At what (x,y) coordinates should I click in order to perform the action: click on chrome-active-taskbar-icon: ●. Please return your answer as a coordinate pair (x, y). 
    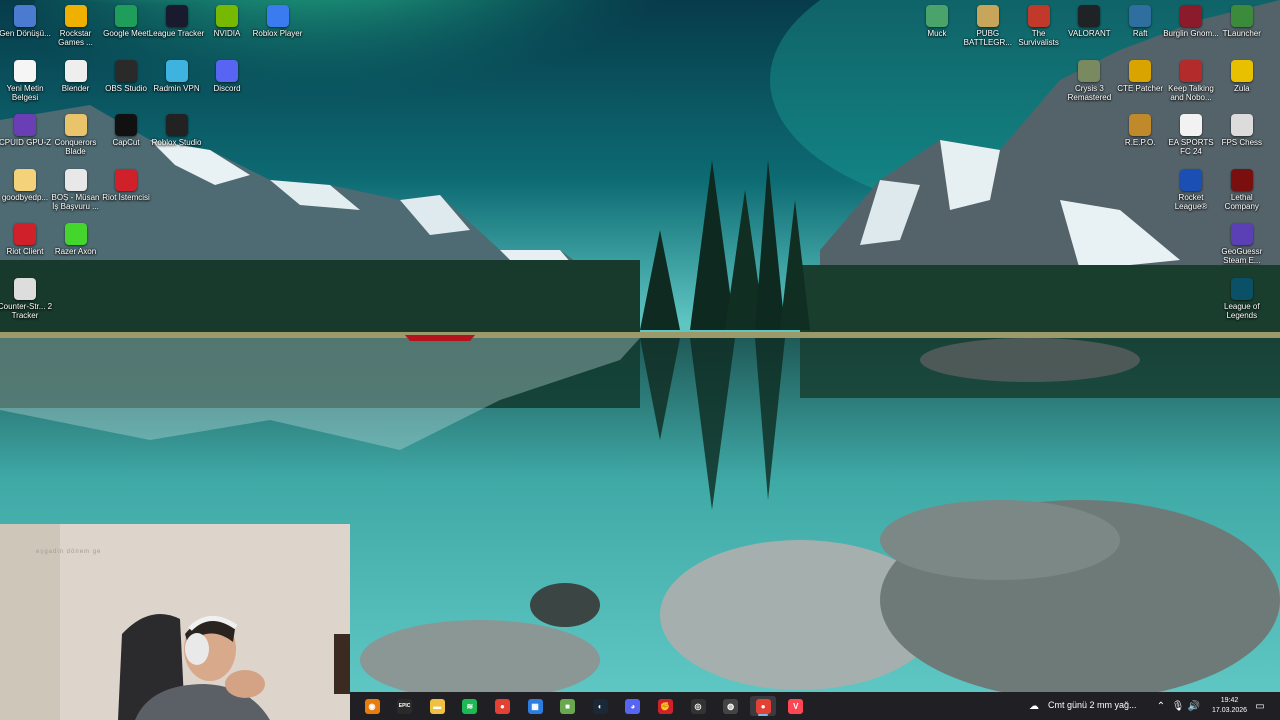
    Looking at the image, I should click on (763, 706).